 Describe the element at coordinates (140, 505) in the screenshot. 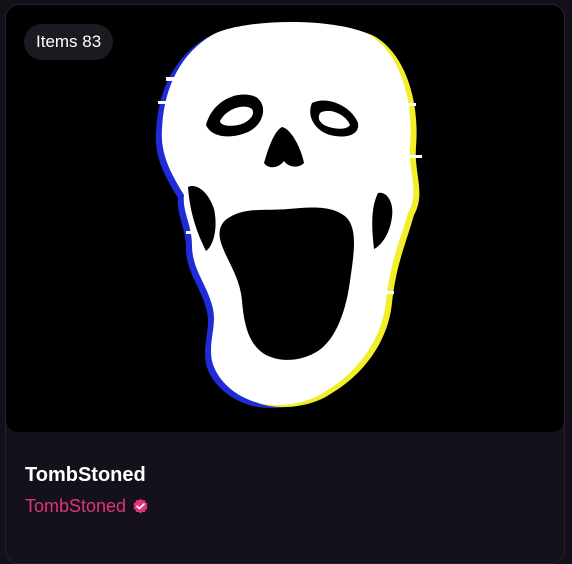

I see `verified-check-badge-icon` at that location.